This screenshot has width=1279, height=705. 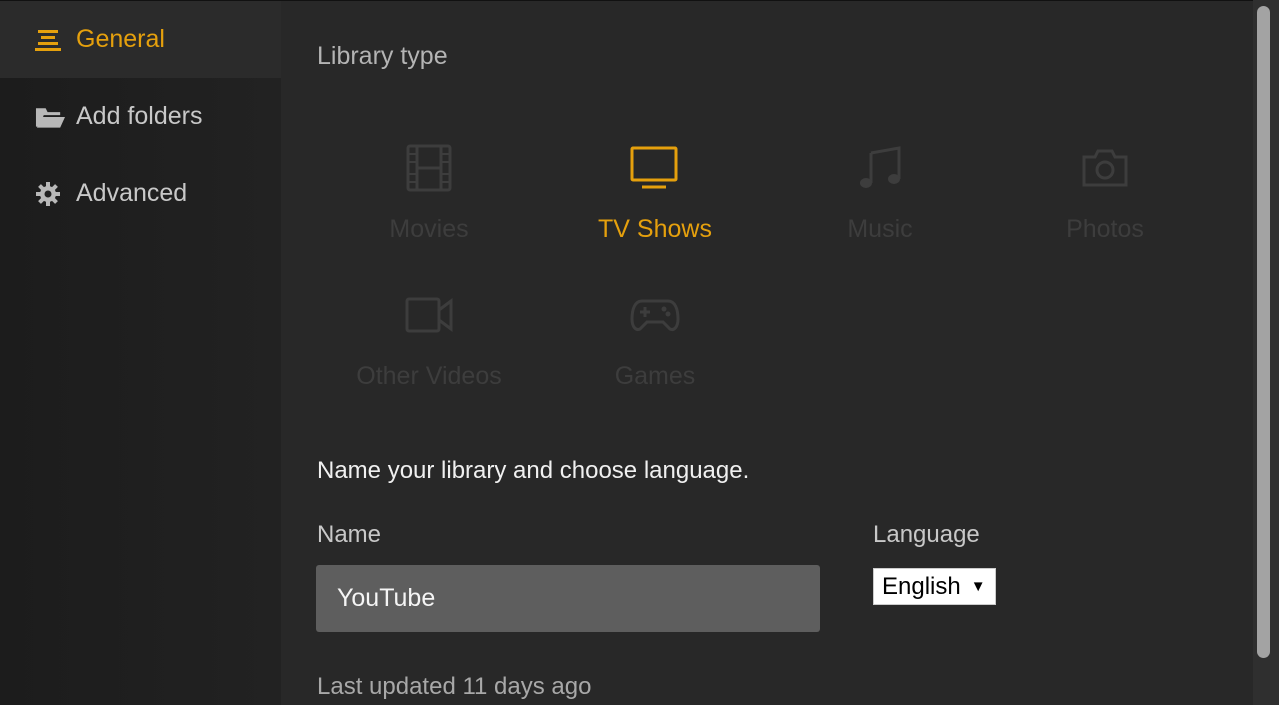 I want to click on video-camera-icon, so click(x=429, y=315).